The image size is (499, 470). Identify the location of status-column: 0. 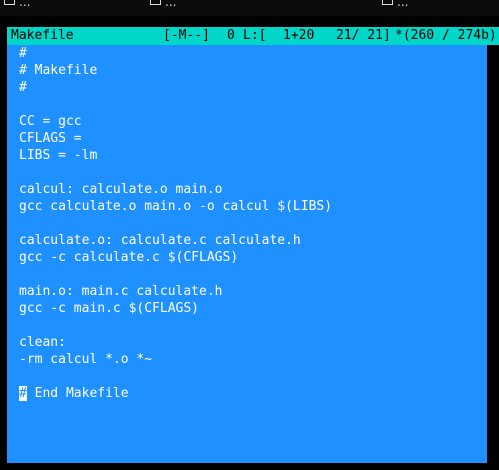
(231, 35).